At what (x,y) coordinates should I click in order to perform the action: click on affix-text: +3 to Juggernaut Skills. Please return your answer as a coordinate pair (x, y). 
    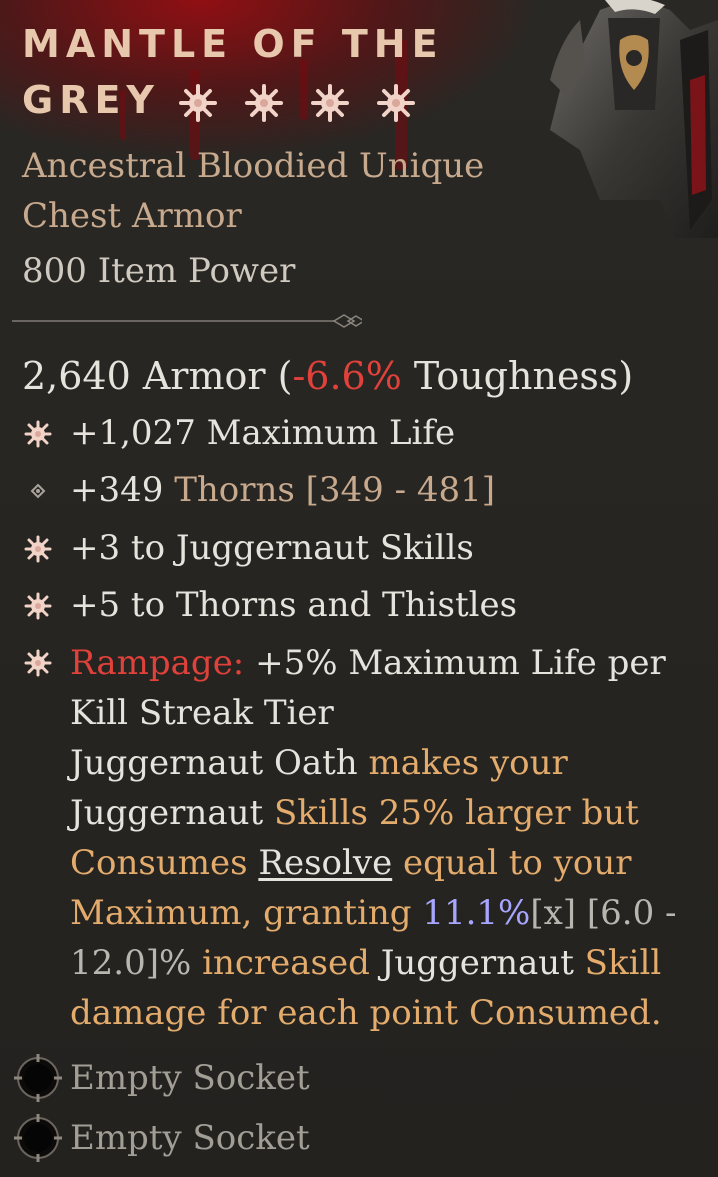
    Looking at the image, I should click on (272, 548).